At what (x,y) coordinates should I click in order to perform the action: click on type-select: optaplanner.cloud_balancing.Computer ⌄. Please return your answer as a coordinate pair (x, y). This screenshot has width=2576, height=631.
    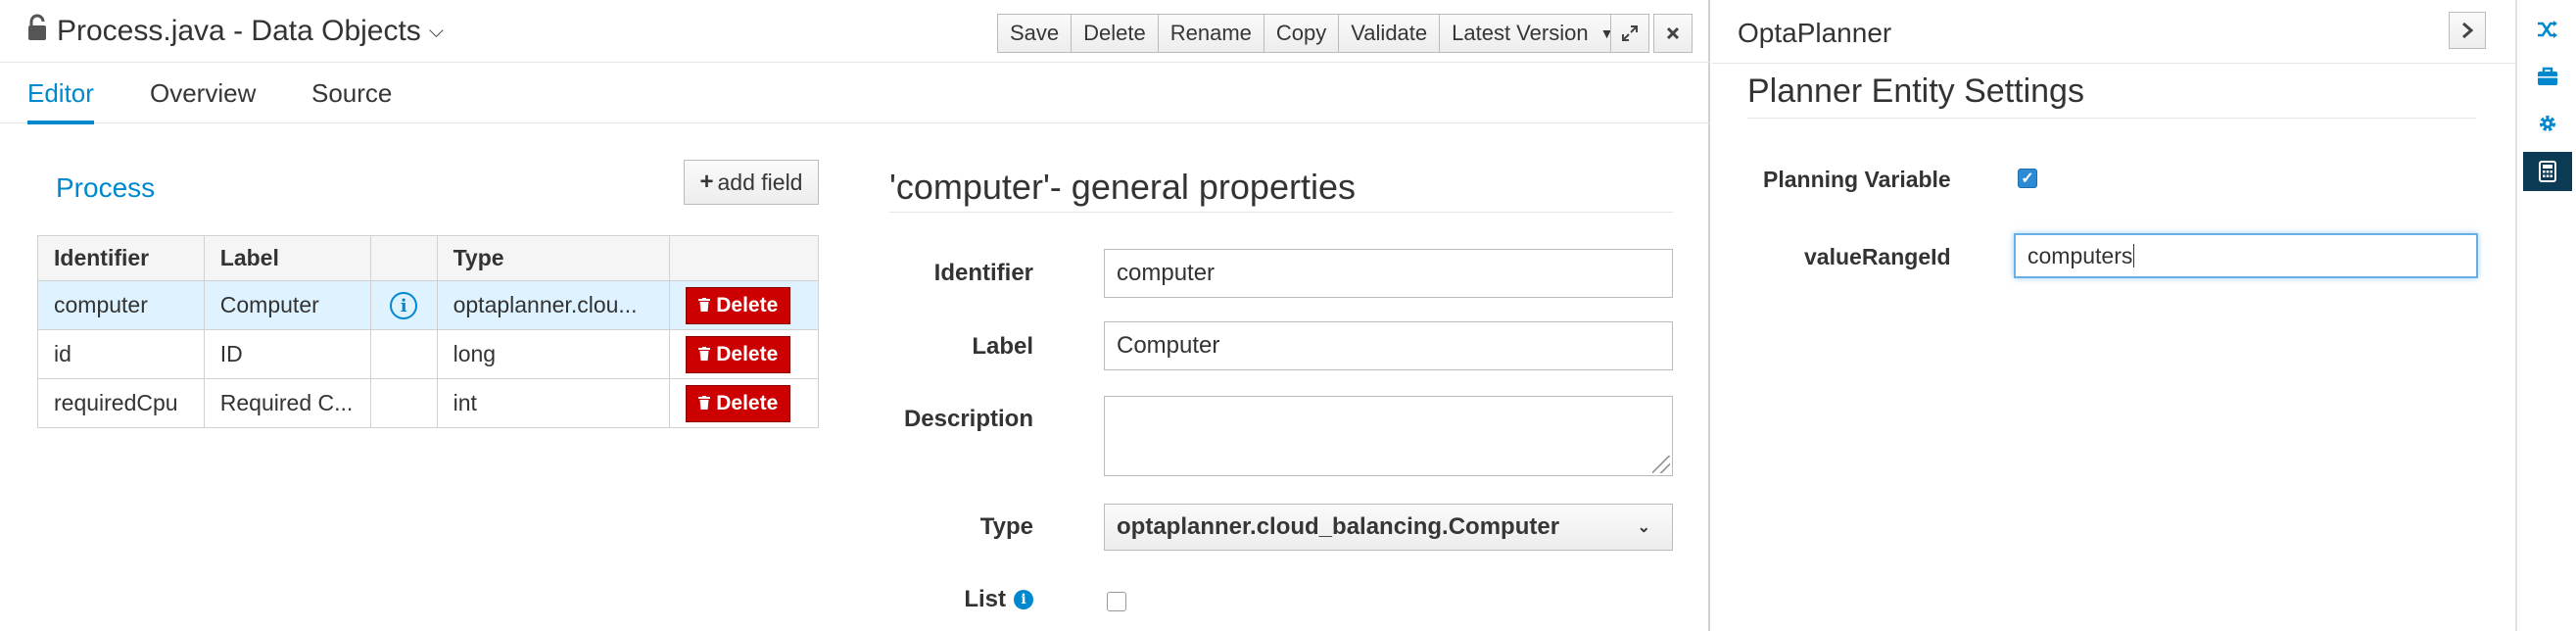
    Looking at the image, I should click on (1388, 527).